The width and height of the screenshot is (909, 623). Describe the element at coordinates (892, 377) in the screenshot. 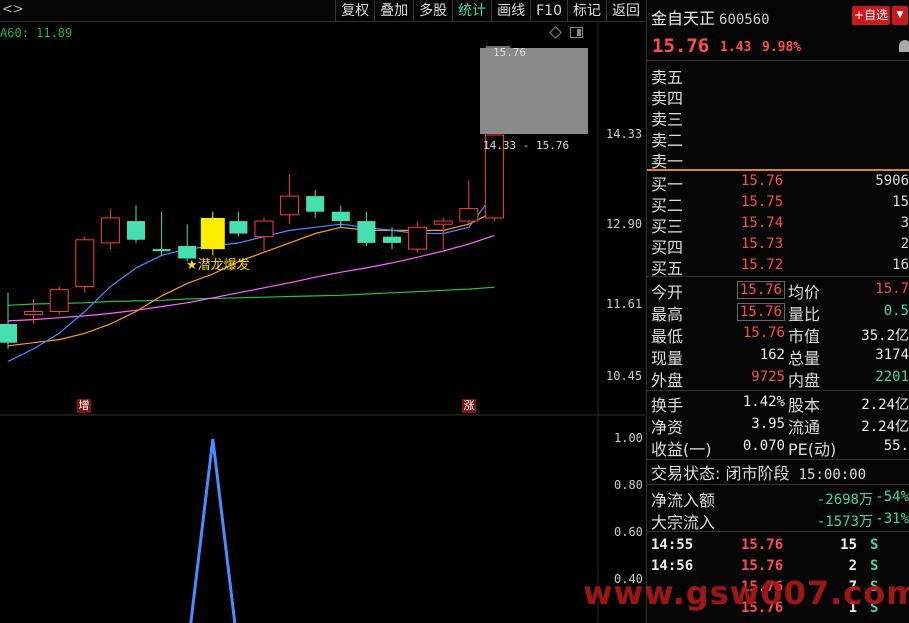

I see `stat-value: 2201` at that location.